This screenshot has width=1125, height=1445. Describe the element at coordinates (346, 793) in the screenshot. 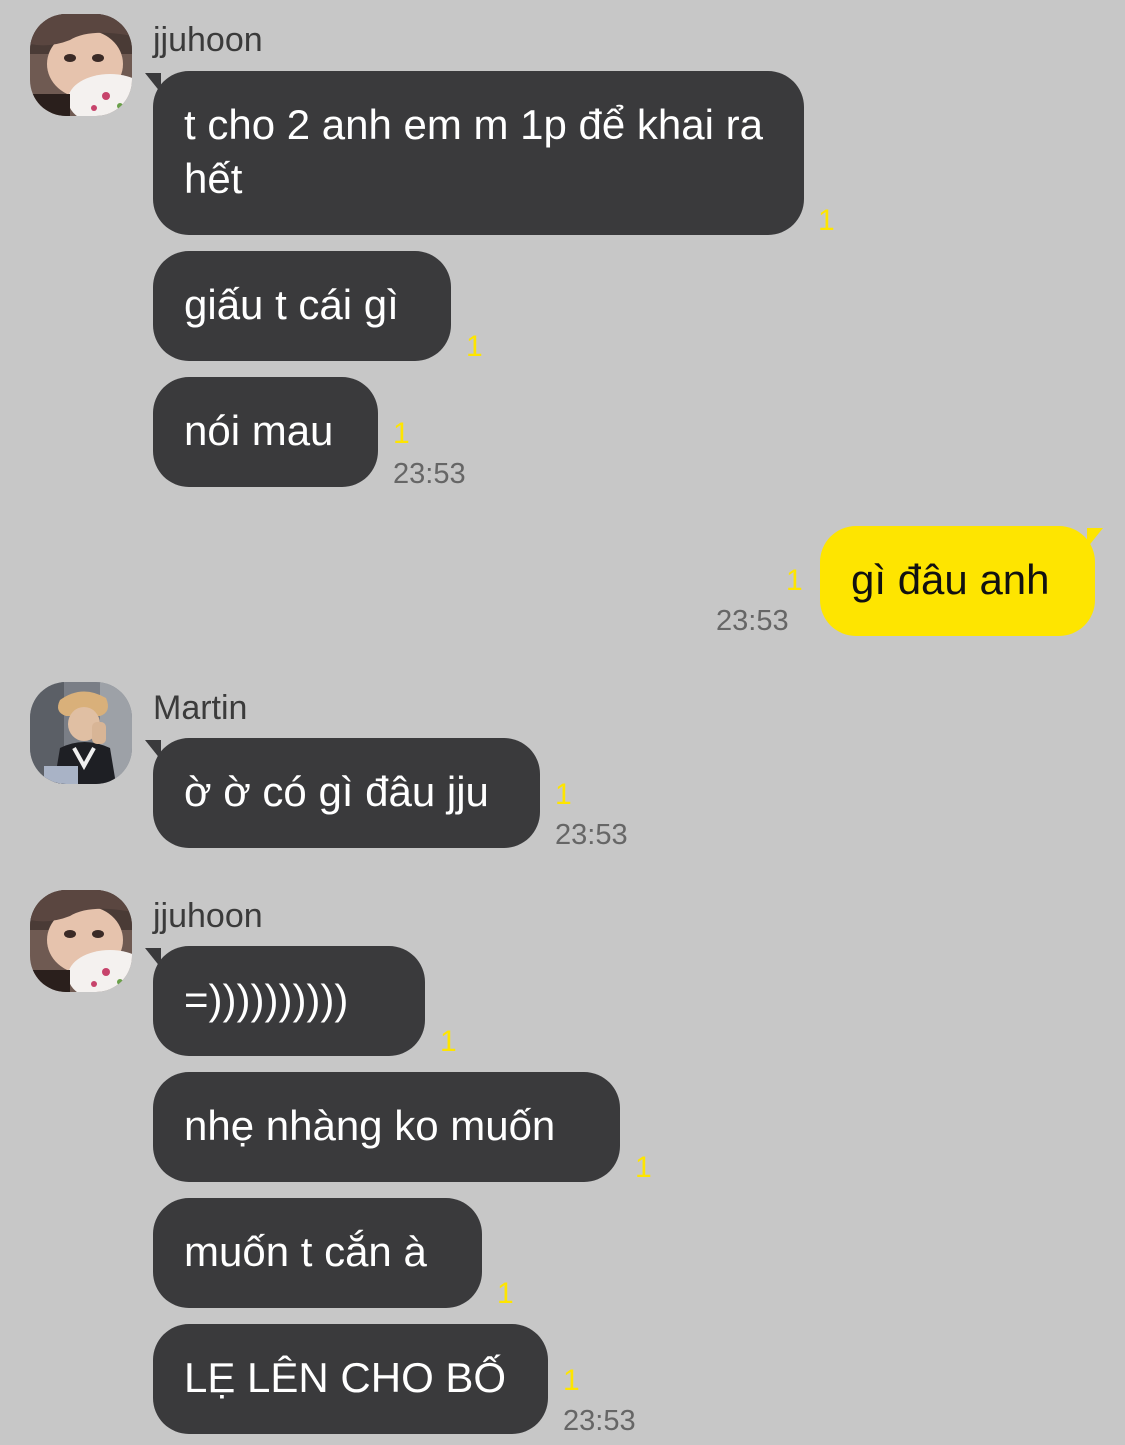

I see `message-bubble: ờ ờ có gì đâu jju` at that location.